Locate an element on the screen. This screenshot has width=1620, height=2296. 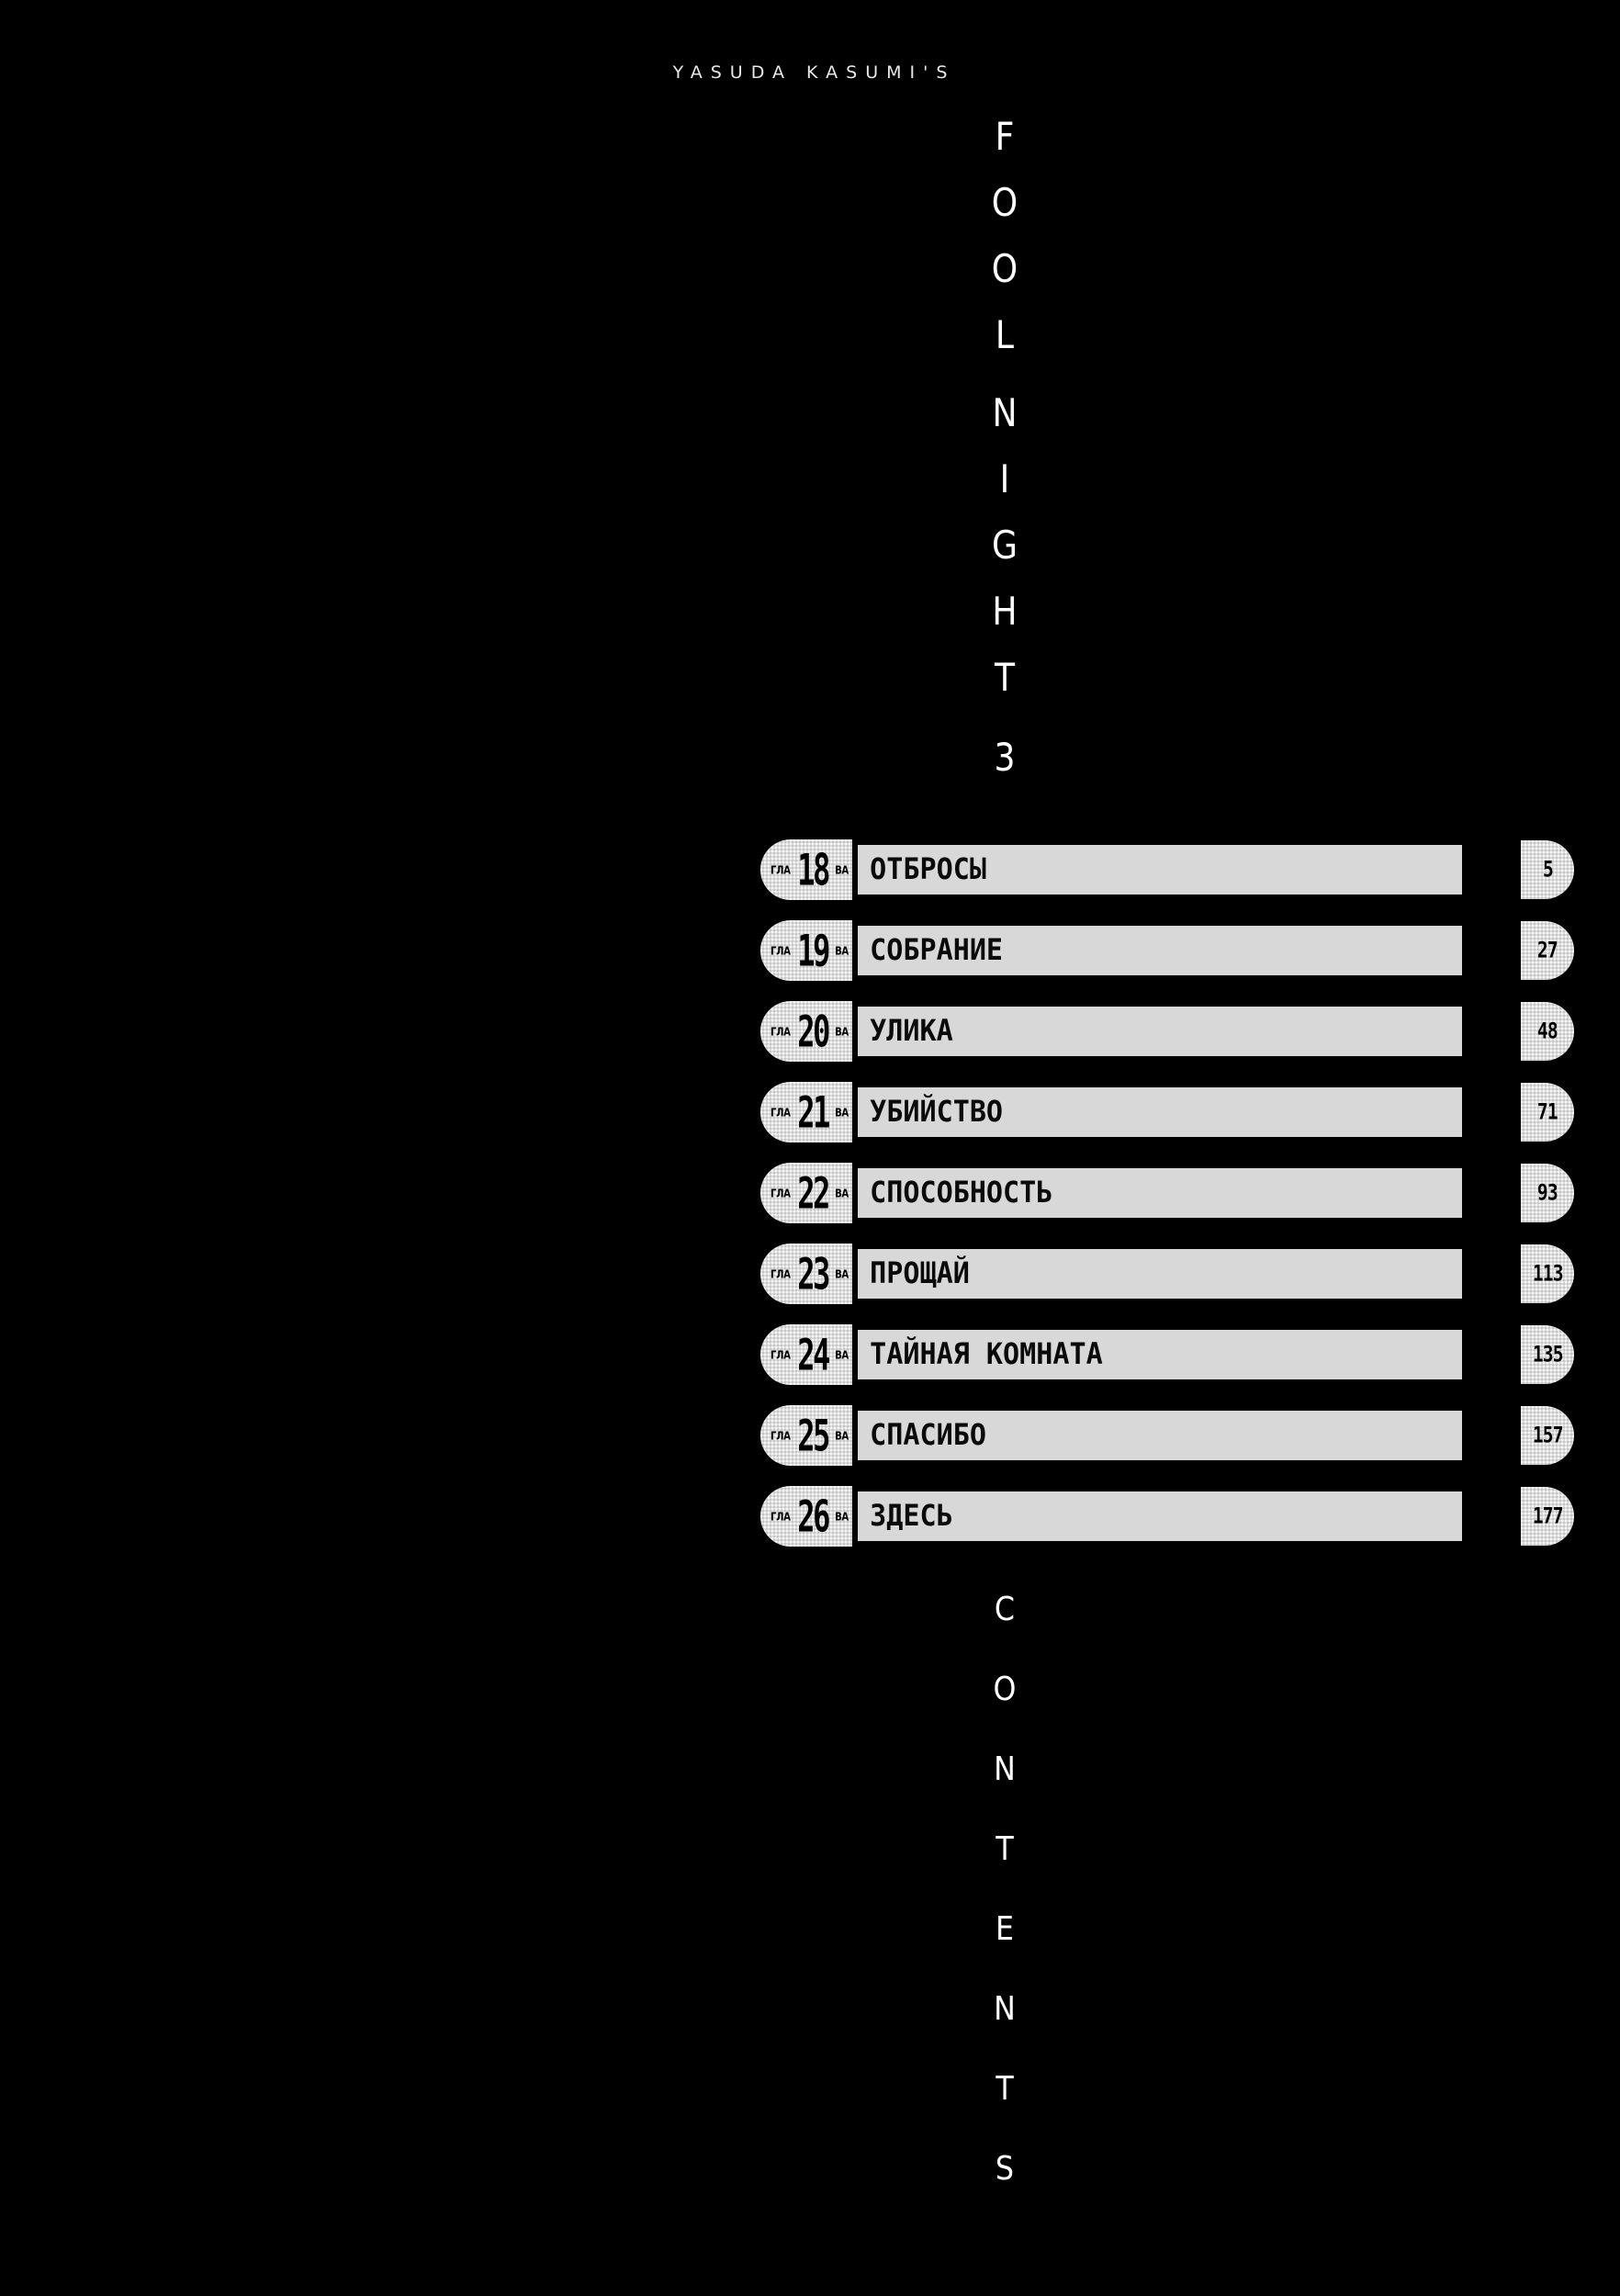
chapter-title-bar: ЗДЕСЬ is located at coordinates (1160, 1516).